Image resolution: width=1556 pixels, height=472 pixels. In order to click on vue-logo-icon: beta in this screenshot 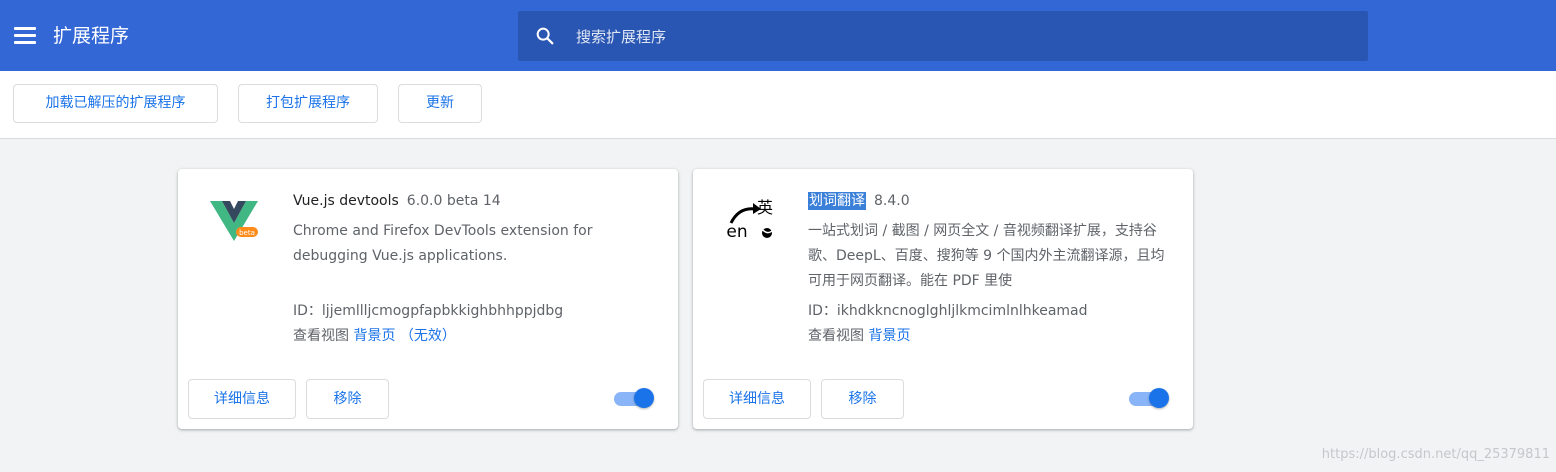, I will do `click(234, 221)`.